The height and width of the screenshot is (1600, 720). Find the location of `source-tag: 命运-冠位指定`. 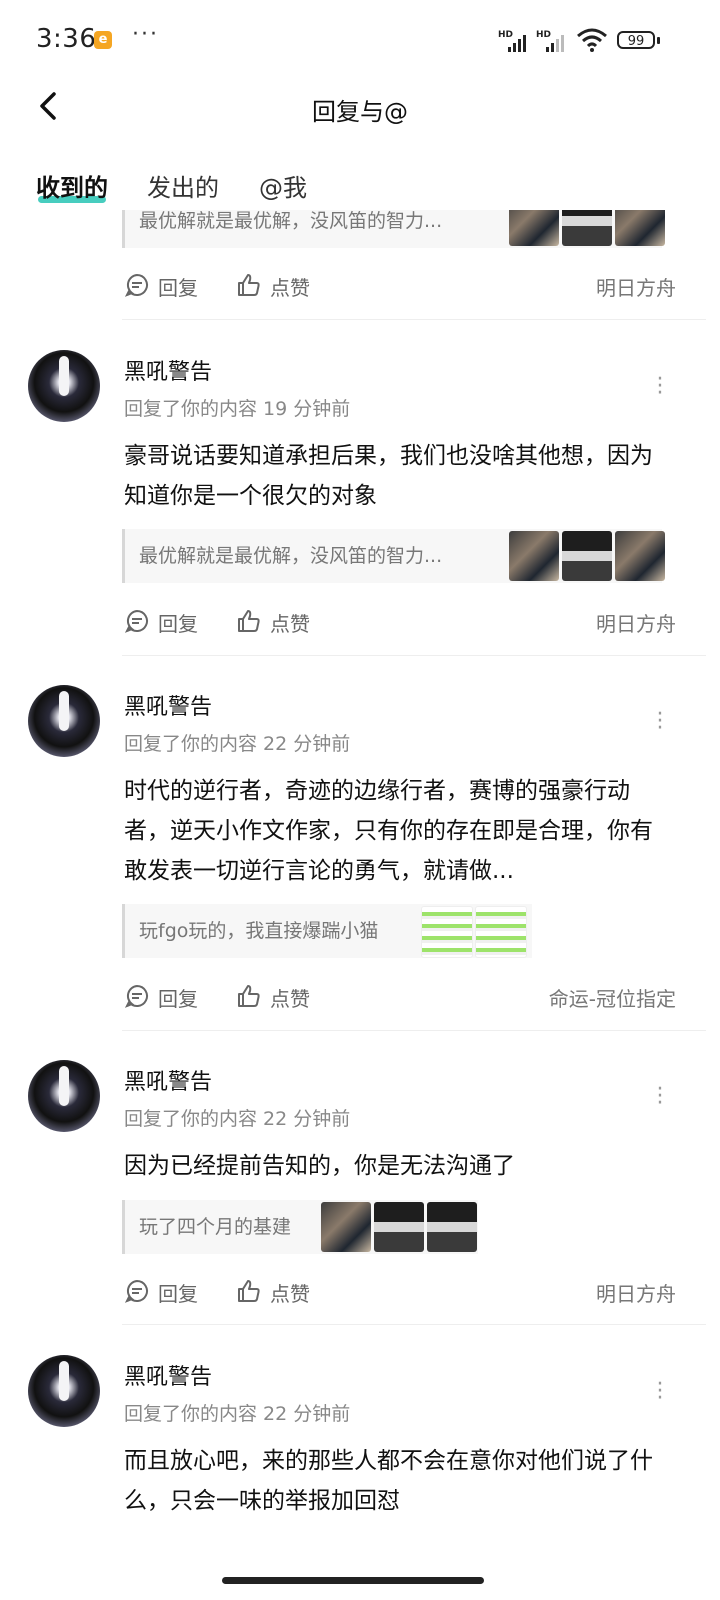

source-tag: 命运-冠位指定 is located at coordinates (612, 997).